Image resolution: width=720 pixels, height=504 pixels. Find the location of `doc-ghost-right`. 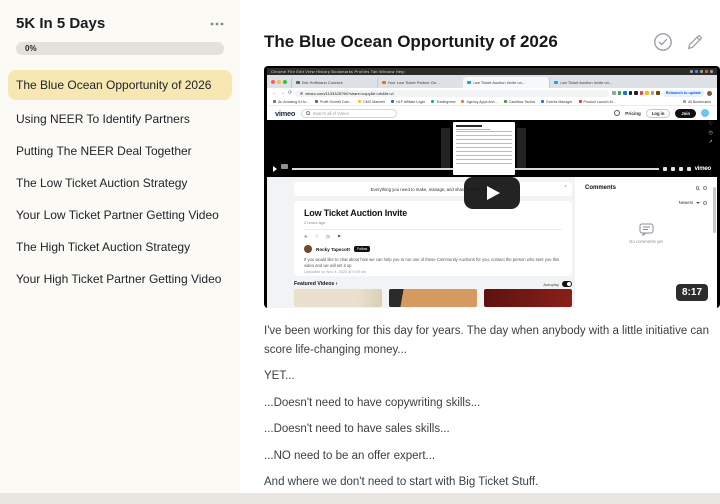

doc-ghost-right is located at coordinates (521, 148).